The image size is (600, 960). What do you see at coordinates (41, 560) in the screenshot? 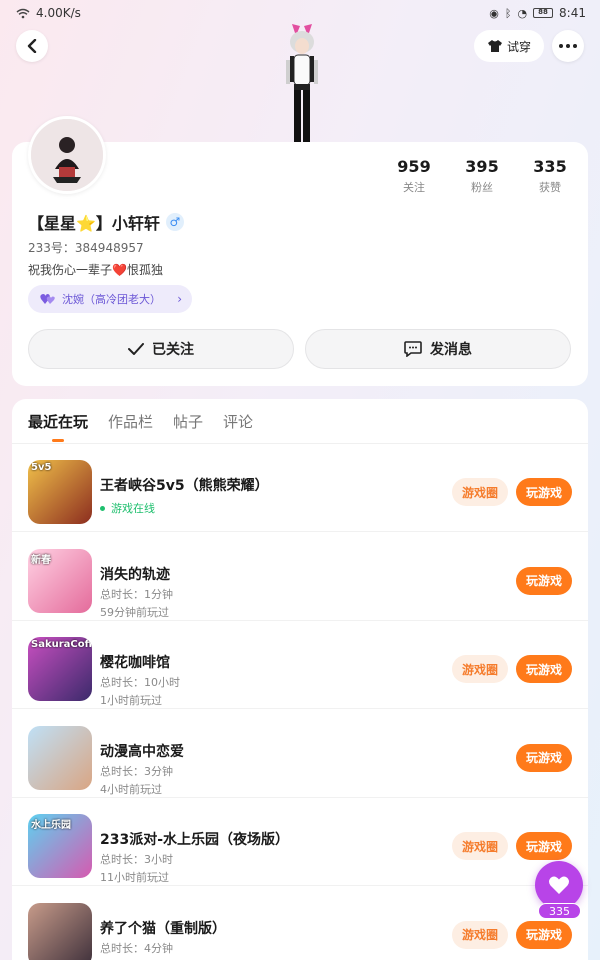
I see `game-icon-text: 新春` at bounding box center [41, 560].